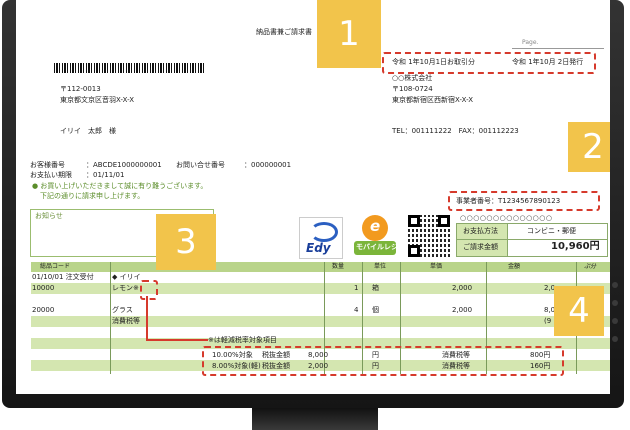 The height and width of the screenshot is (430, 630). What do you see at coordinates (462, 310) in the screenshot?
I see `row-2-price: 2,000` at bounding box center [462, 310].